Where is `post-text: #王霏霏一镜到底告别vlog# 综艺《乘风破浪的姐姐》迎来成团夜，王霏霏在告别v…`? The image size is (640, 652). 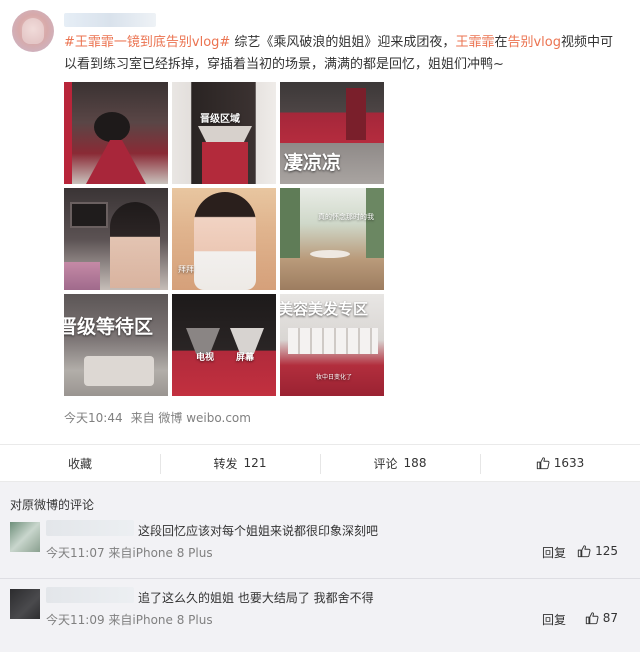
post-text: #王霏霏一镜到底告别vlog# 综艺《乘风破浪的姐姐》迎来成团夜，王霏霏在告别v… is located at coordinates (344, 54).